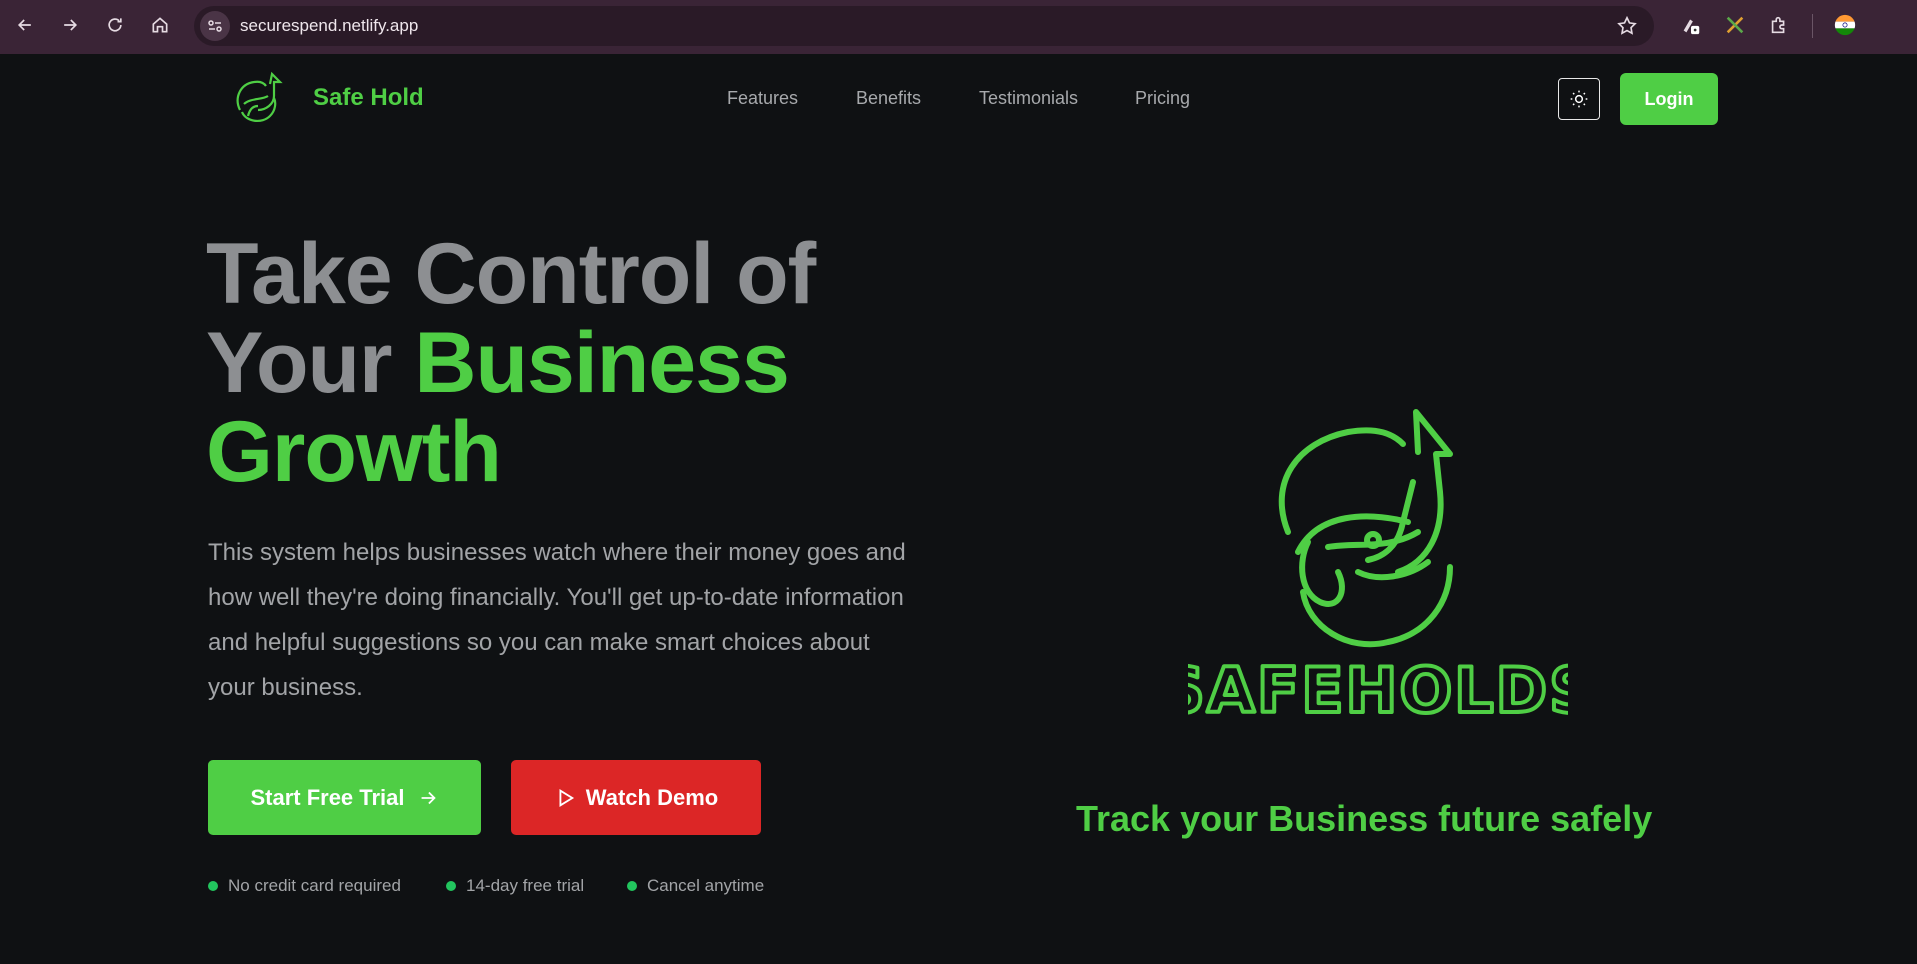 This screenshot has height=964, width=1917. I want to click on theme-toggle-button, so click(1579, 99).